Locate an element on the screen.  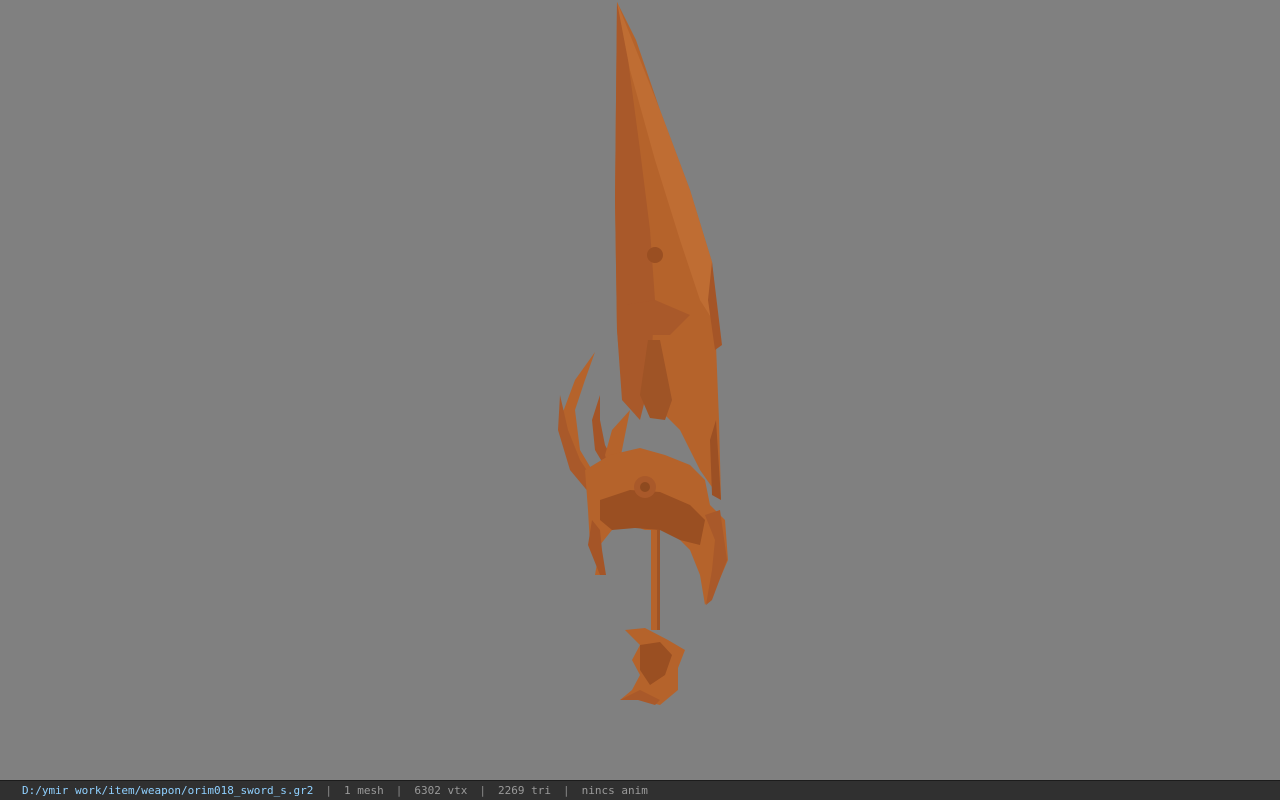
animation-status-text: nincs anim is located at coordinates (614, 790).